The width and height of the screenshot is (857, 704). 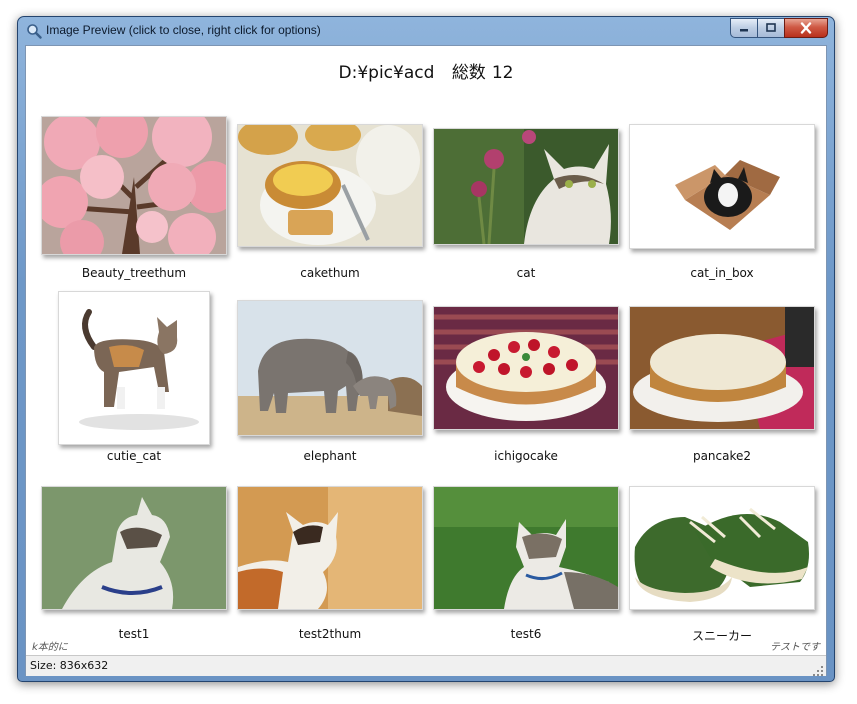 I want to click on folder-path: D:¥pic¥acd, so click(x=386, y=73).